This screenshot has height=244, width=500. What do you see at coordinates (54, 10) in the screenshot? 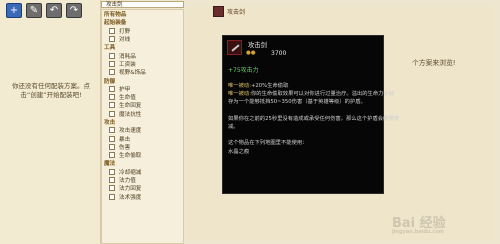
I see `undo-button: ↶` at bounding box center [54, 10].